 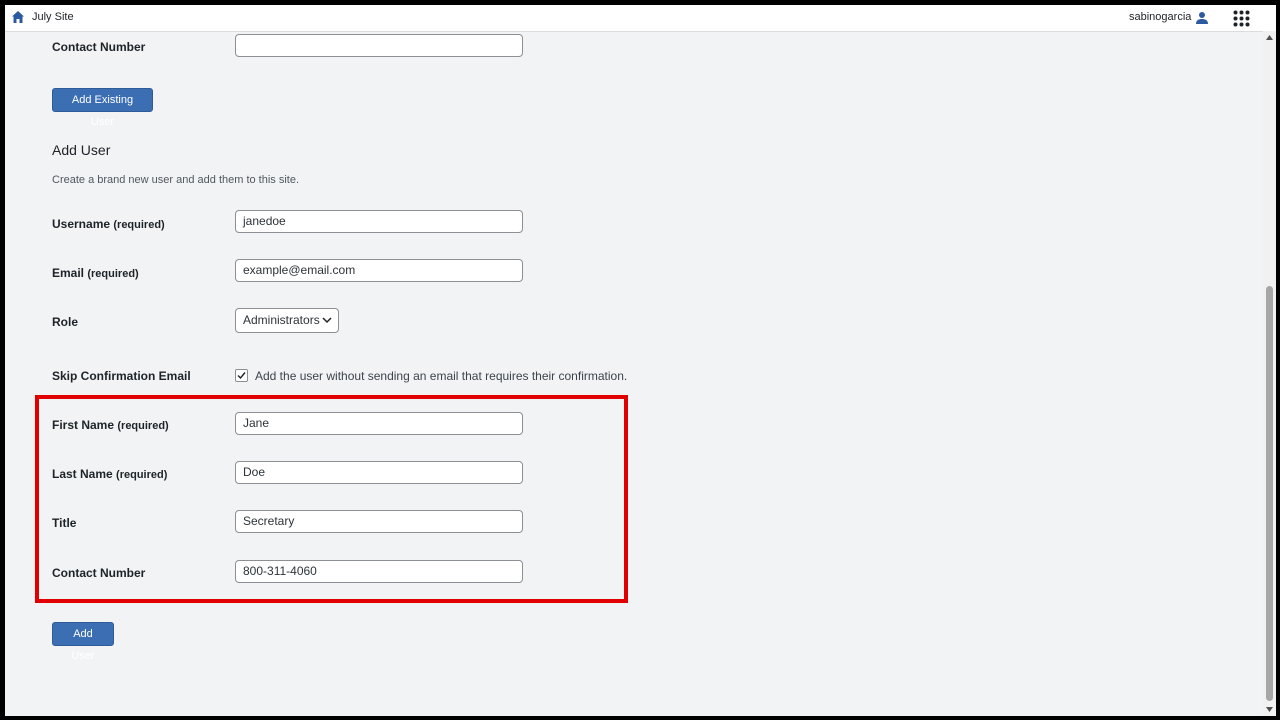 I want to click on skip-confirmation-checkbox, so click(x=241, y=375).